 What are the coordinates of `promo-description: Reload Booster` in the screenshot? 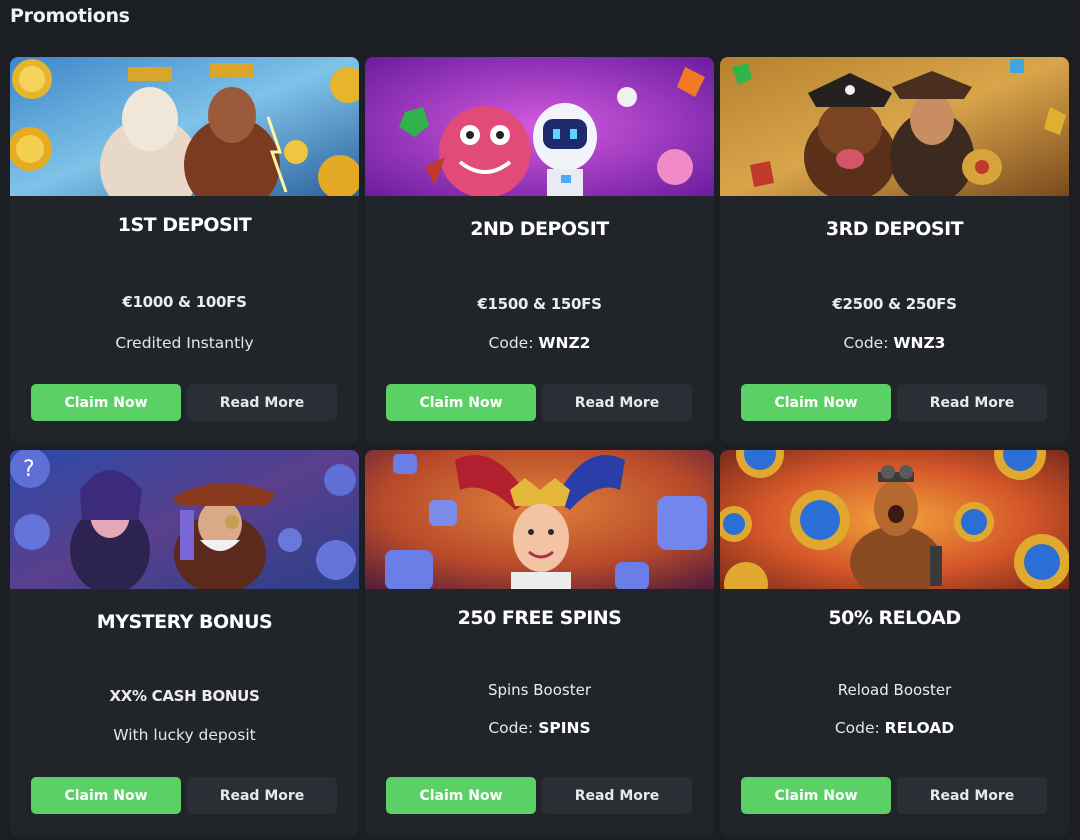 It's located at (894, 690).